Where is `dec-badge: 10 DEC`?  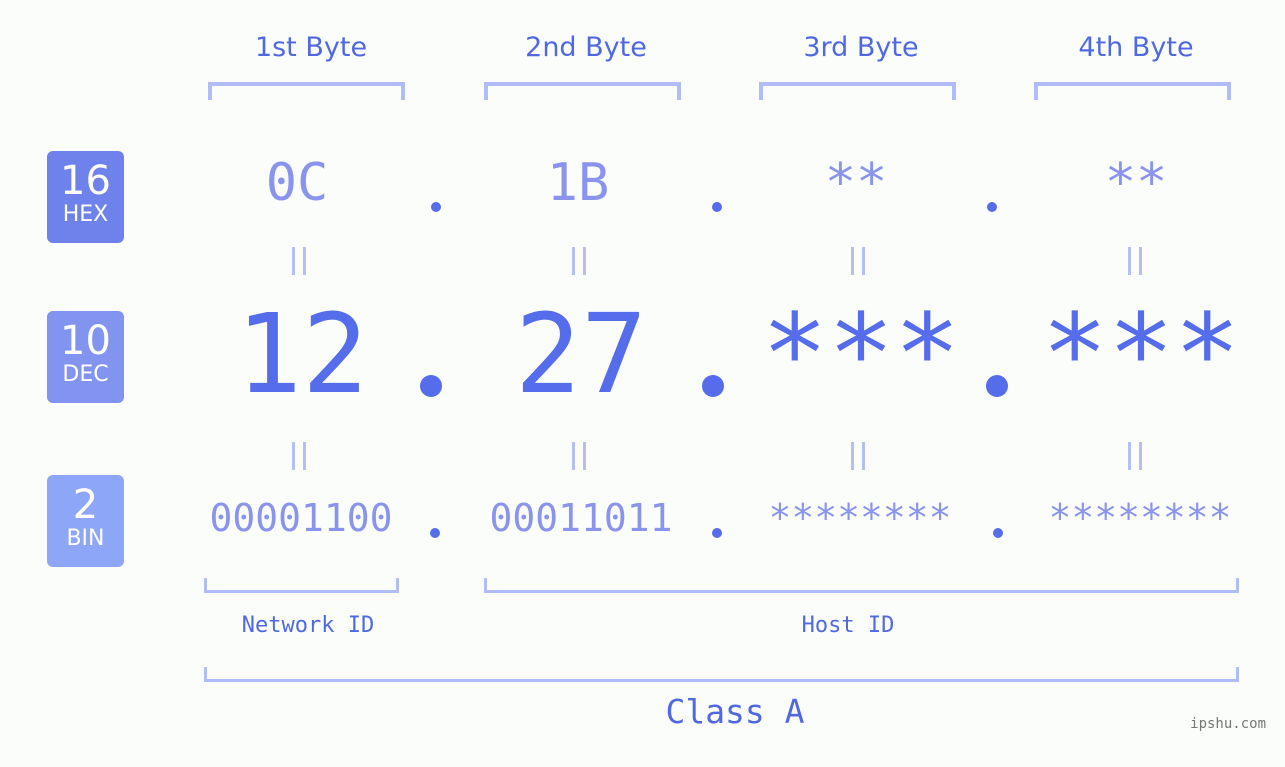
dec-badge: 10 DEC is located at coordinates (85, 357).